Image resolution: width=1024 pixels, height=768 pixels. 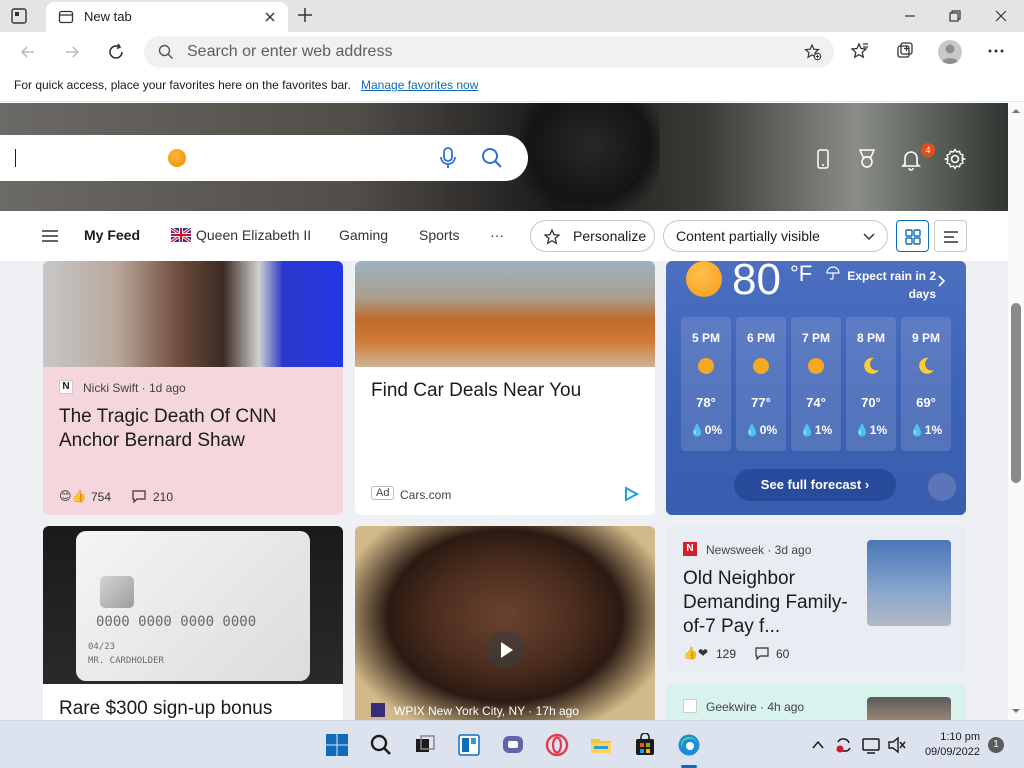 I want to click on minimize-icon, so click(x=910, y=16).